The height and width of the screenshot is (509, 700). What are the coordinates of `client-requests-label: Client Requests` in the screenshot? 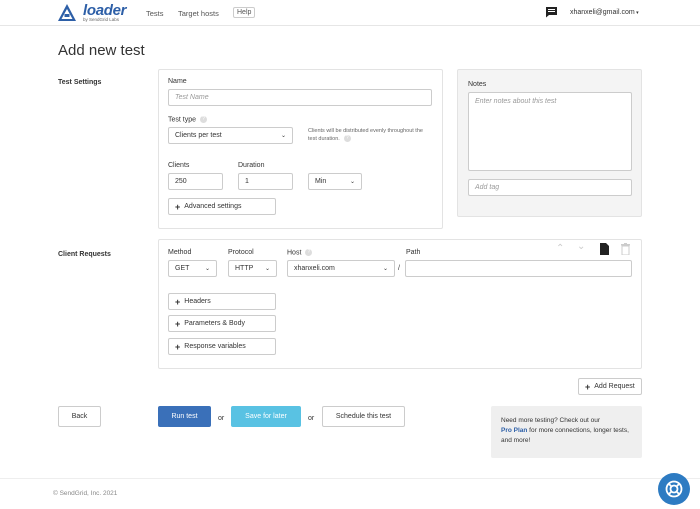 It's located at (84, 254).